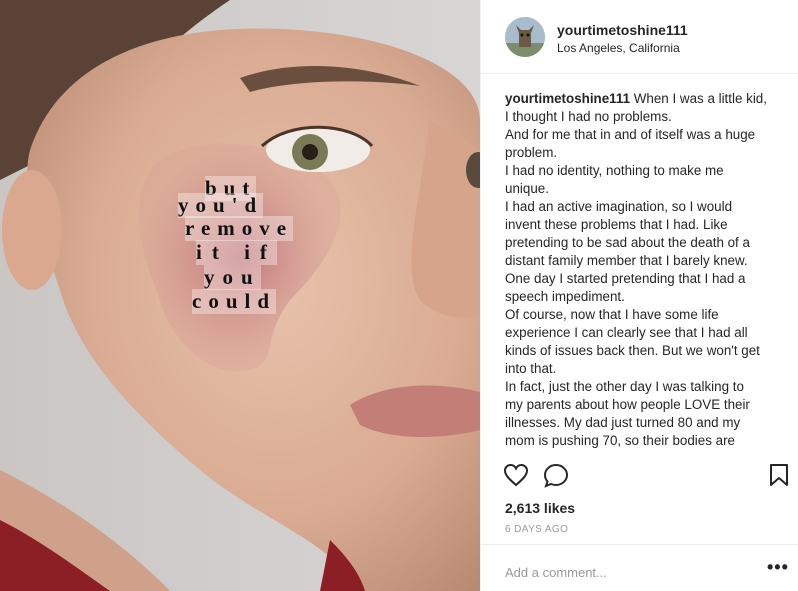 The height and width of the screenshot is (591, 798). I want to click on caption-line: into that., so click(531, 368).